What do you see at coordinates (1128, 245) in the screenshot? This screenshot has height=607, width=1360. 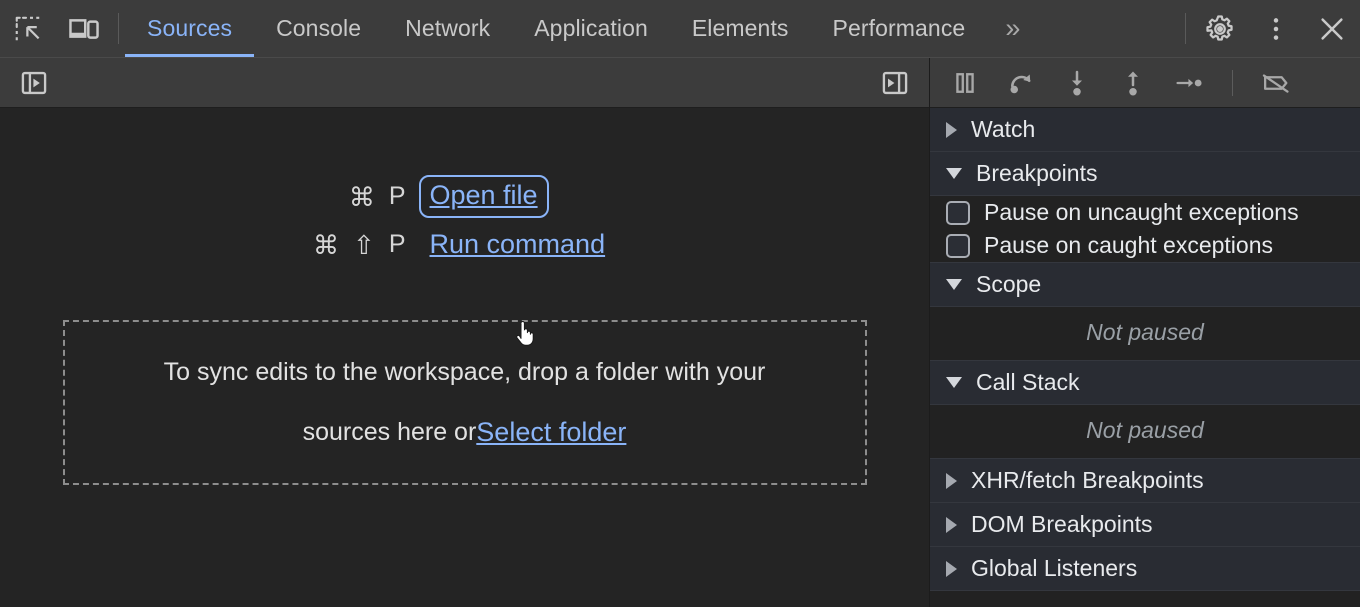 I see `checkbox-label: Pause on caught exceptions` at bounding box center [1128, 245].